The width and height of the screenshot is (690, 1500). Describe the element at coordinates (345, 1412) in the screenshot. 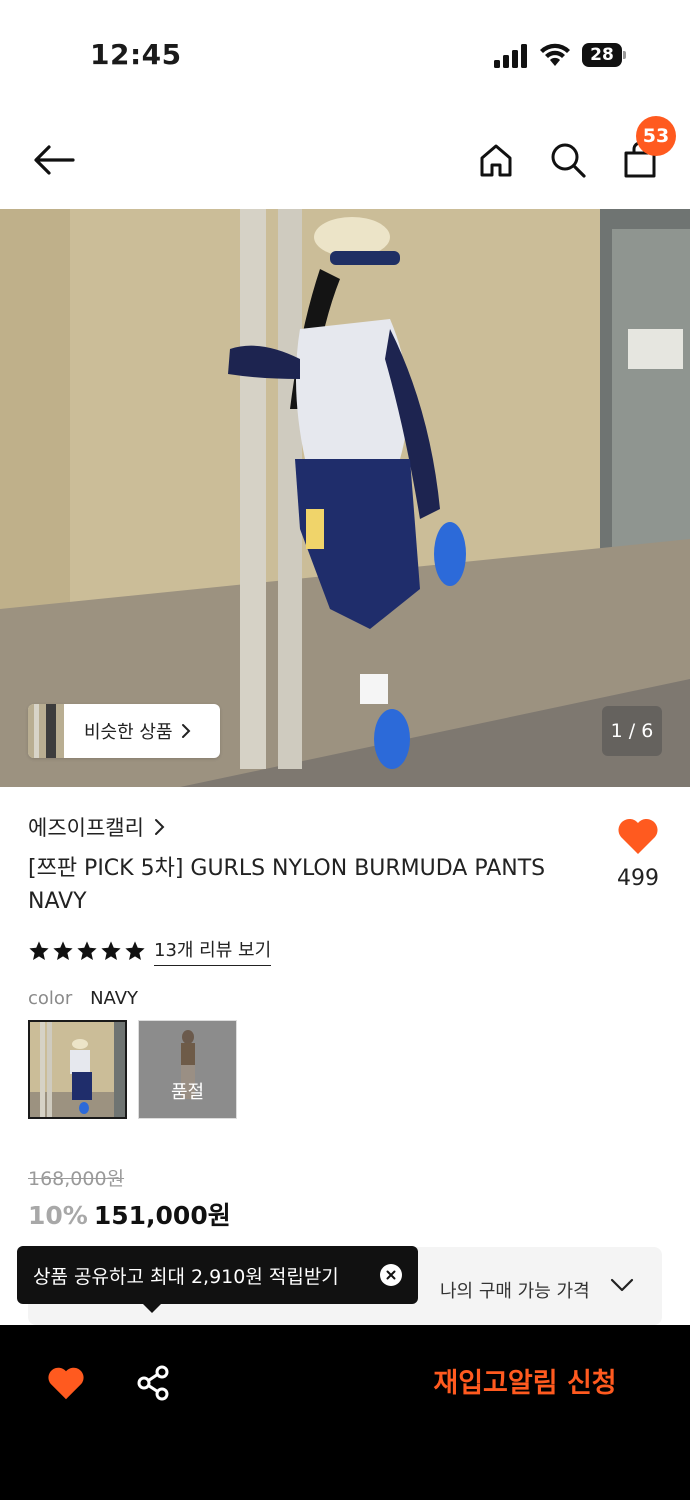

I see `bottom-action-bar: 재입고알림 신청` at that location.